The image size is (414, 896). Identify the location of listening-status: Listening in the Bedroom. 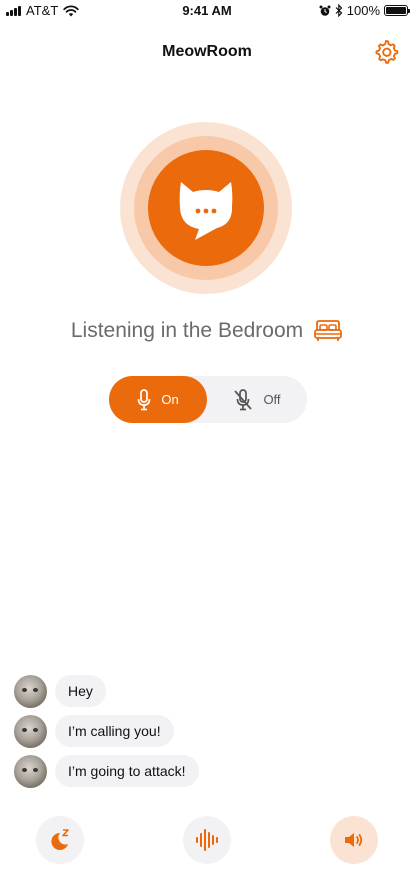
(207, 331).